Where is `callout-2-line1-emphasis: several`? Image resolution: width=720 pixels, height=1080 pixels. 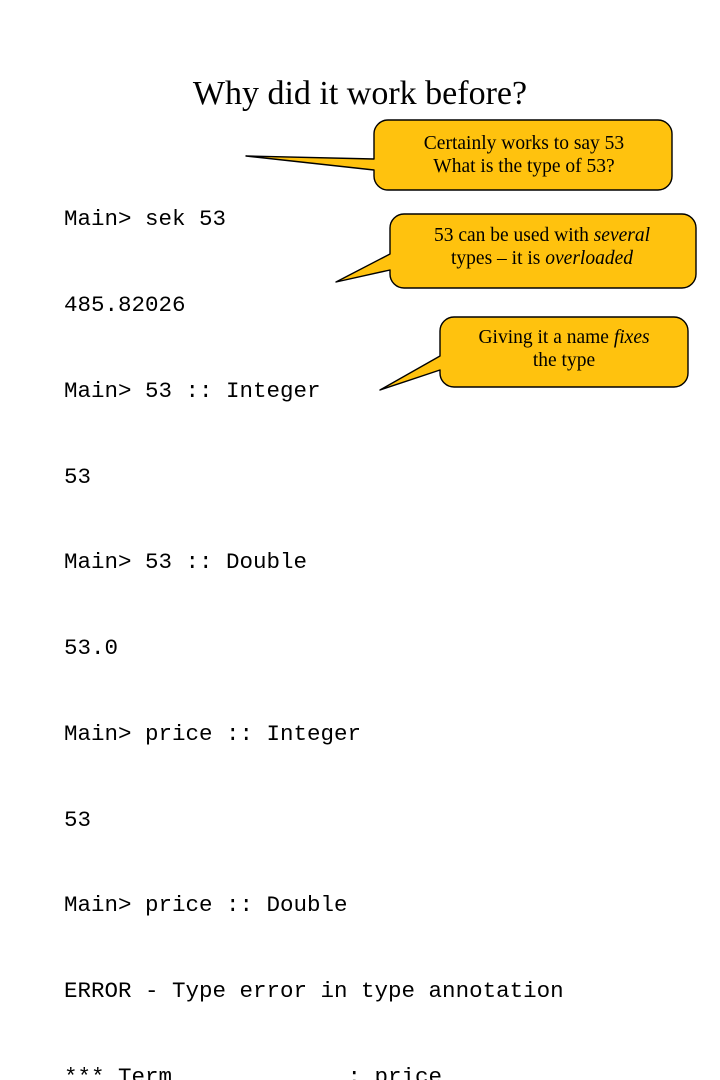 callout-2-line1-emphasis: several is located at coordinates (622, 235).